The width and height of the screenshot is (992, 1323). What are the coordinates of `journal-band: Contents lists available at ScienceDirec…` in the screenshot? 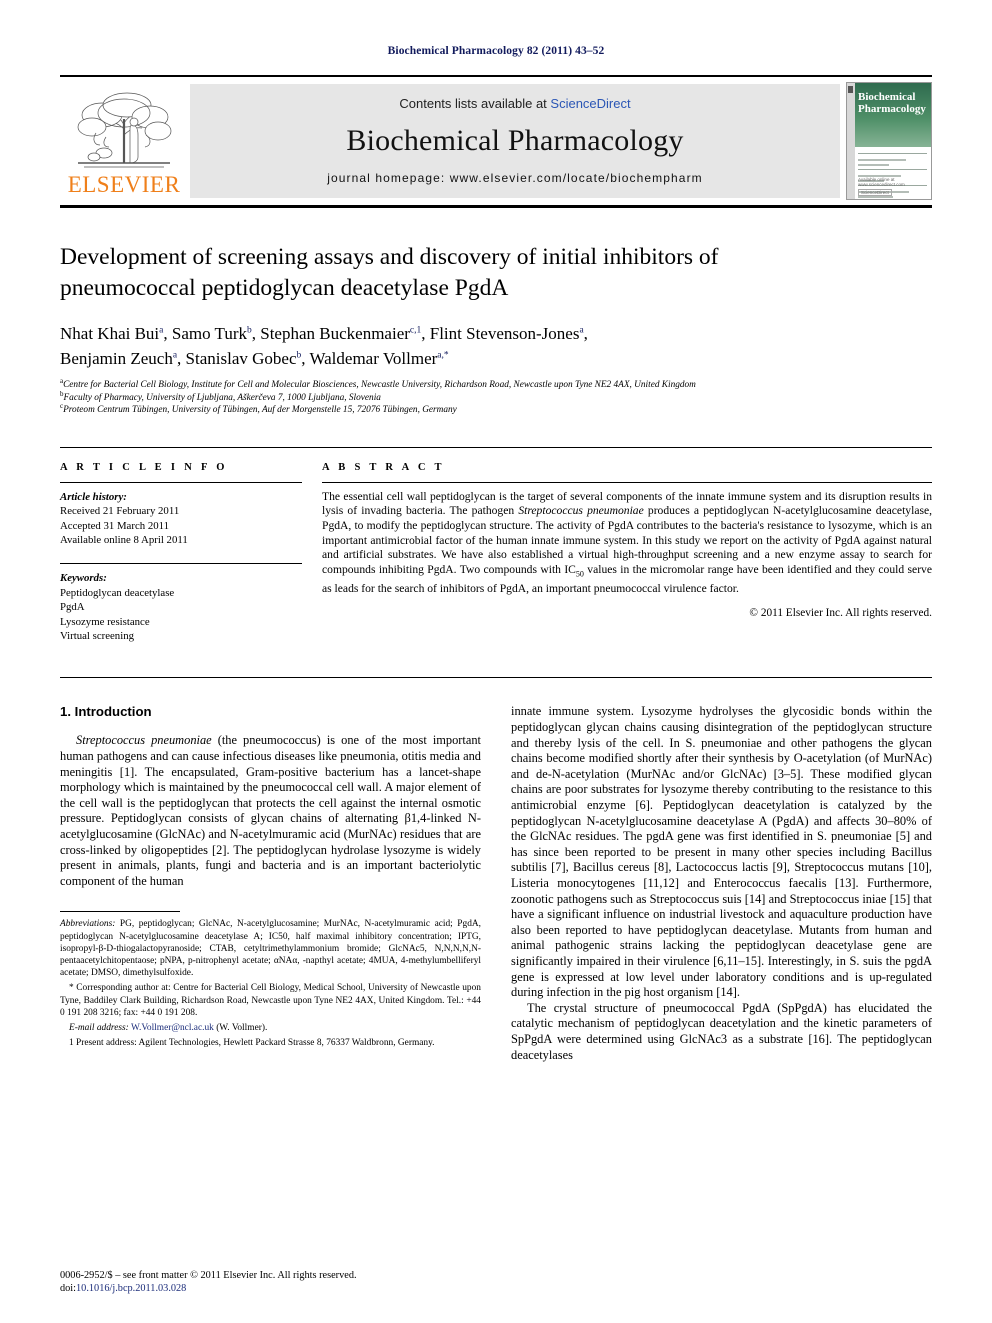 It's located at (515, 141).